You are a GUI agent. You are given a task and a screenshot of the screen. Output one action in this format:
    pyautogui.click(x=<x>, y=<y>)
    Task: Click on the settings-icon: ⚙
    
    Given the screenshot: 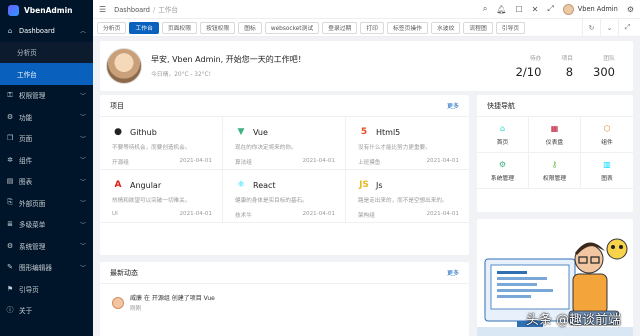 What is the action you would take?
    pyautogui.click(x=630, y=9)
    